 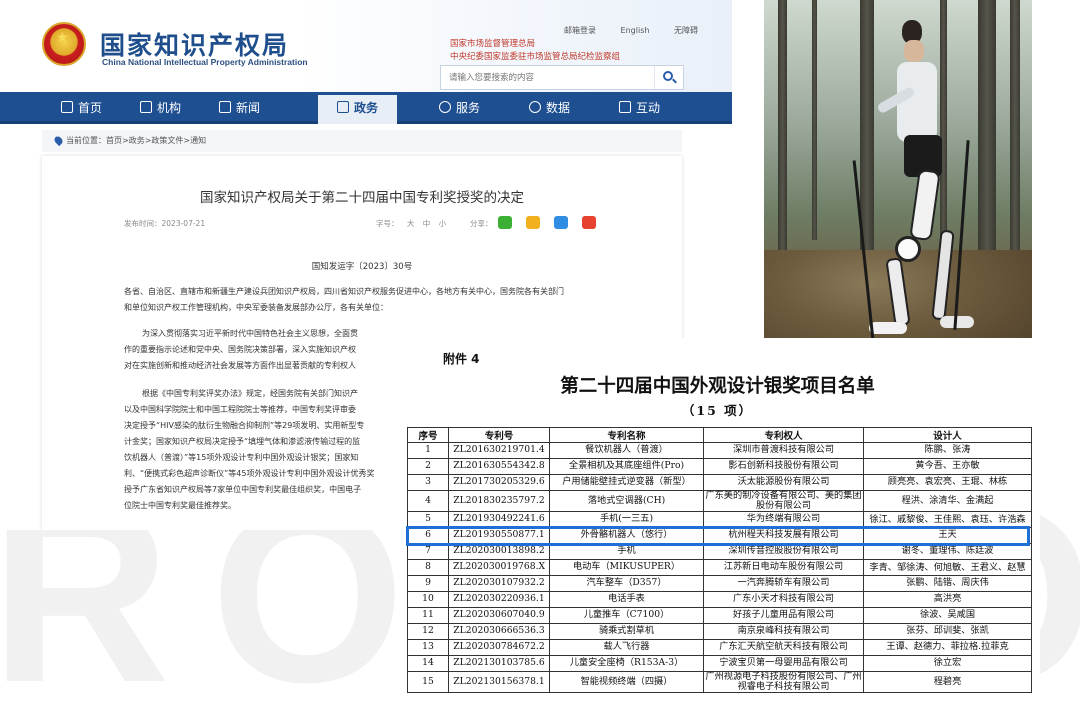 I want to click on cell-designer: 陈鹏、张涛, so click(x=947, y=450).